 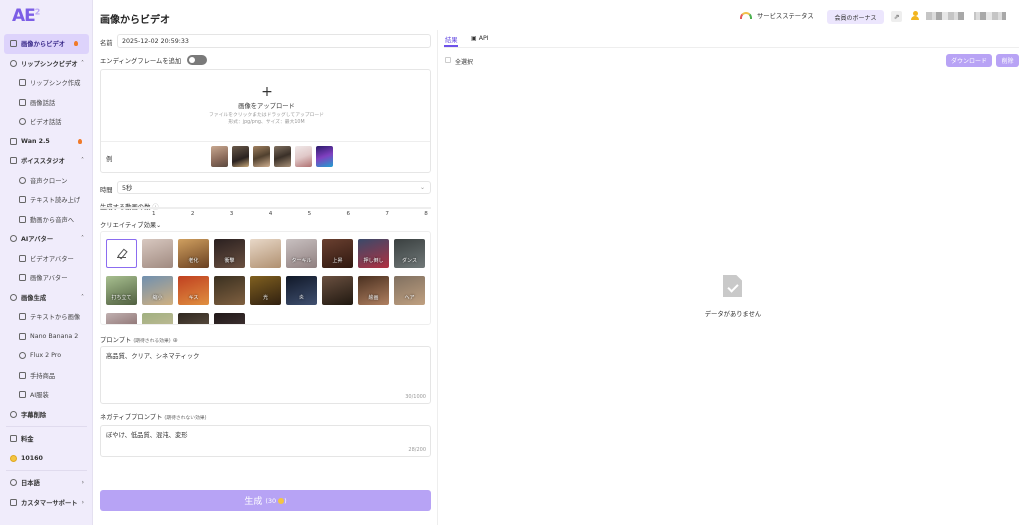 I want to click on gauge-icon, so click(x=746, y=15).